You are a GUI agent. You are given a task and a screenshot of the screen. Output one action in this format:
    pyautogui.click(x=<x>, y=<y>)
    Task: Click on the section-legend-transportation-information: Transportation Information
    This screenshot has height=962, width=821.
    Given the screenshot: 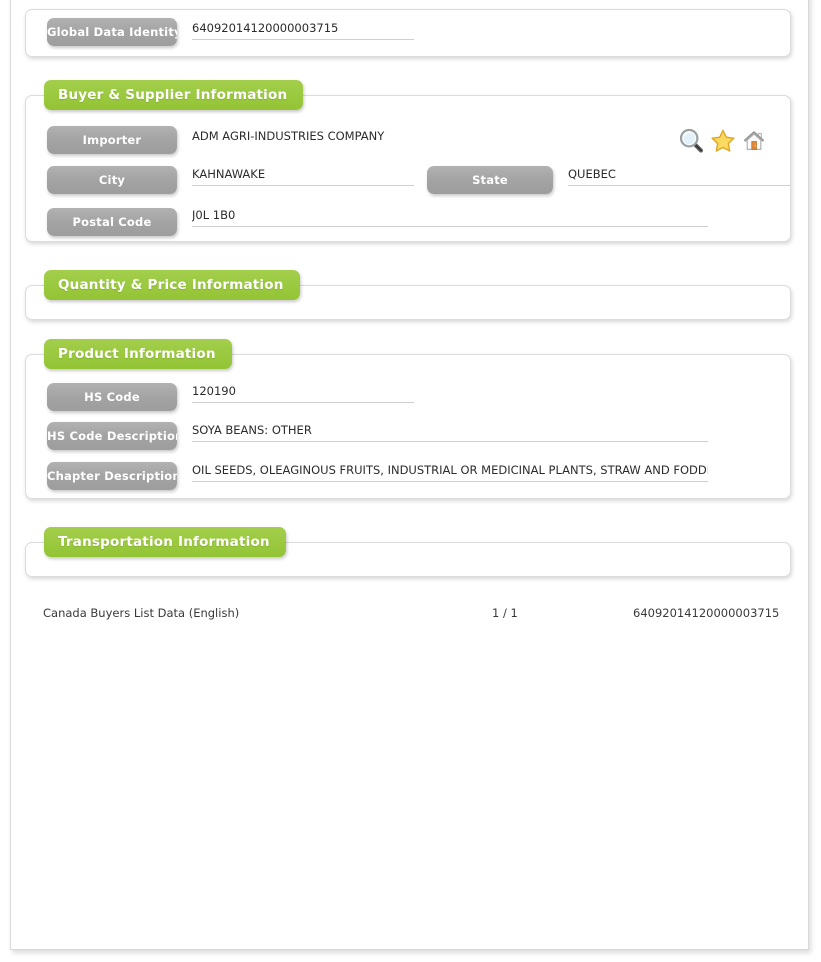 What is the action you would take?
    pyautogui.click(x=165, y=542)
    